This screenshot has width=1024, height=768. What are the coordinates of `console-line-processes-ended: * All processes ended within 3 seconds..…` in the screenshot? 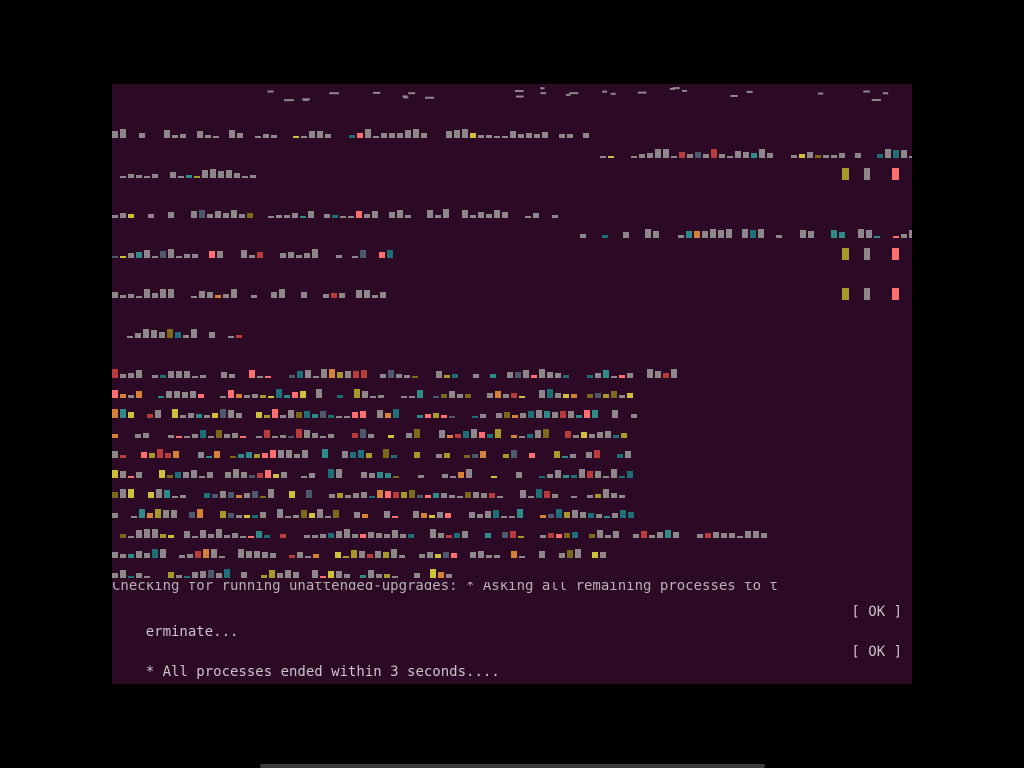 It's located at (512, 661).